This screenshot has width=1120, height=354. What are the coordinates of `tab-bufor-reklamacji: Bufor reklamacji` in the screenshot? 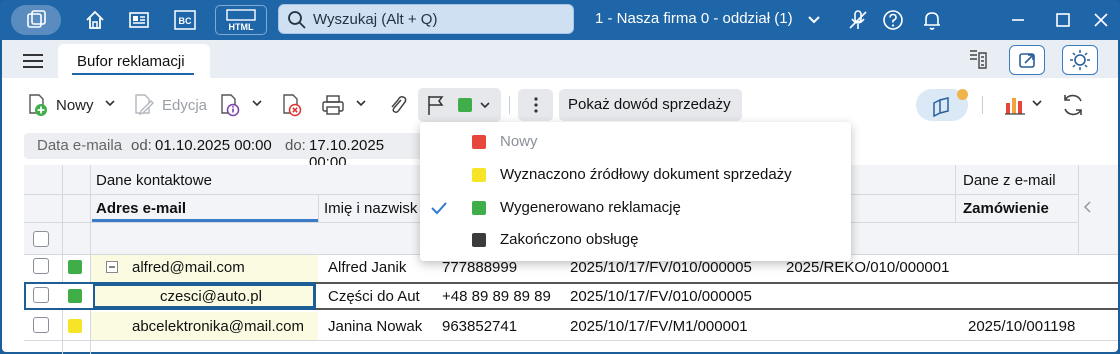 It's located at (134, 61).